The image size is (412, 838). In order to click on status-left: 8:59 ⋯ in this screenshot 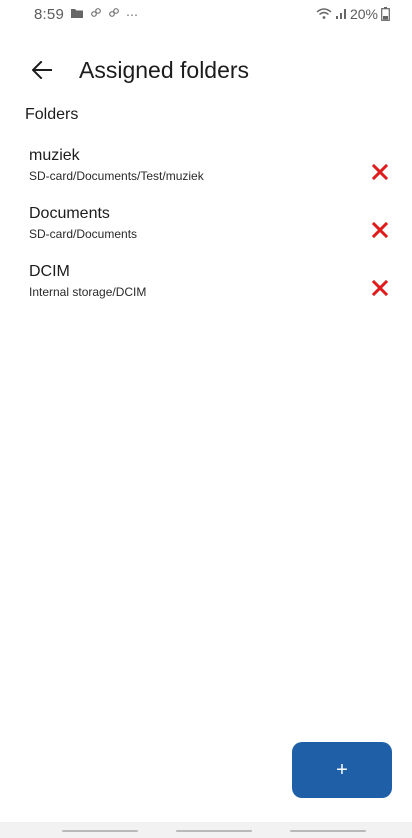, I will do `click(86, 14)`.